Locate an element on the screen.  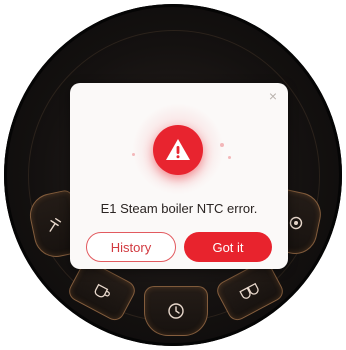
timer-button is located at coordinates (176, 311).